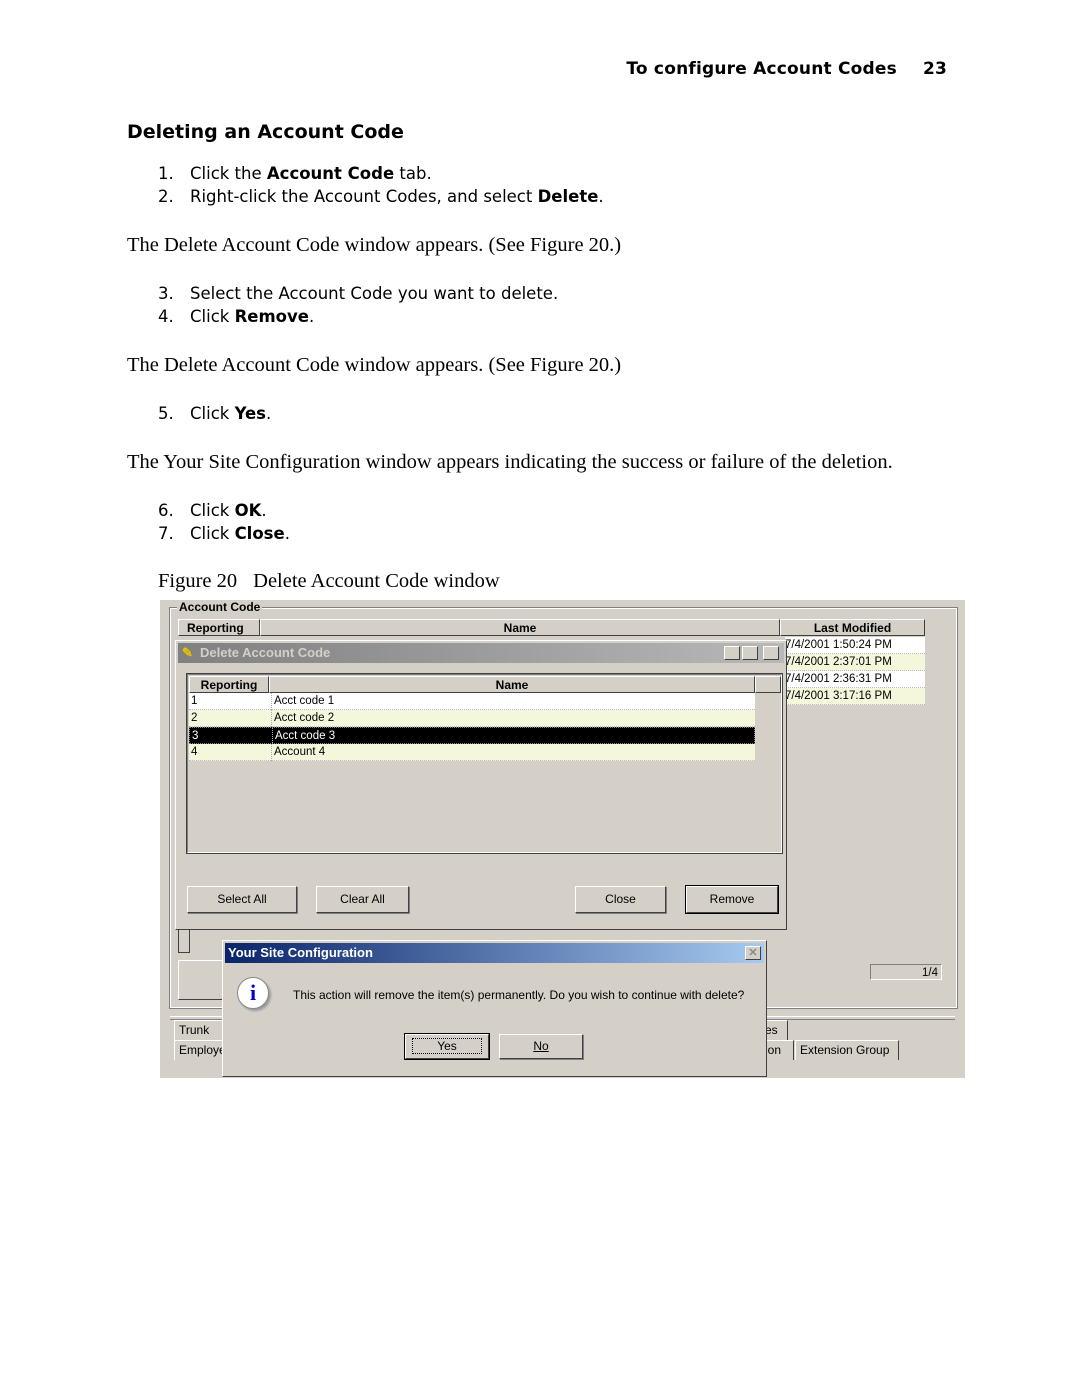 This screenshot has width=1080, height=1397. Describe the element at coordinates (220, 607) in the screenshot. I see `group-label: Account Code` at that location.